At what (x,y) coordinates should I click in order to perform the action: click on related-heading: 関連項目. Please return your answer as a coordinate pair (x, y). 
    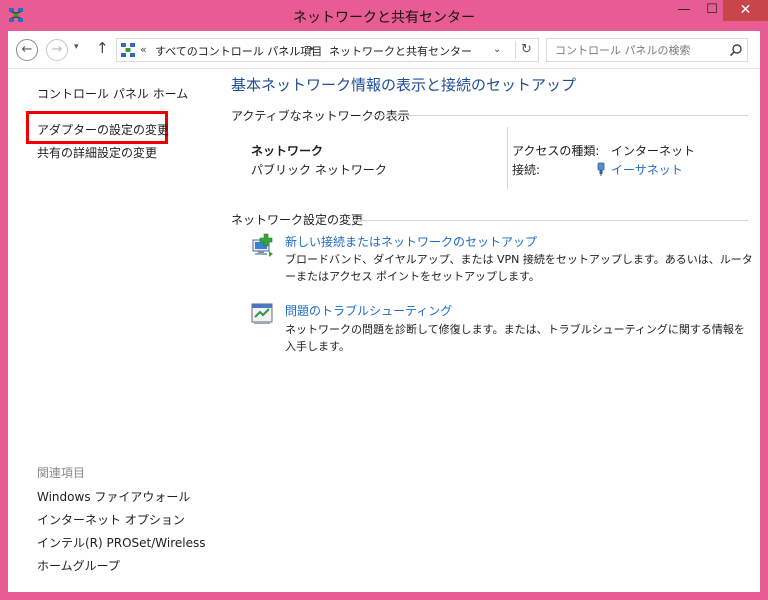
    Looking at the image, I should click on (61, 473).